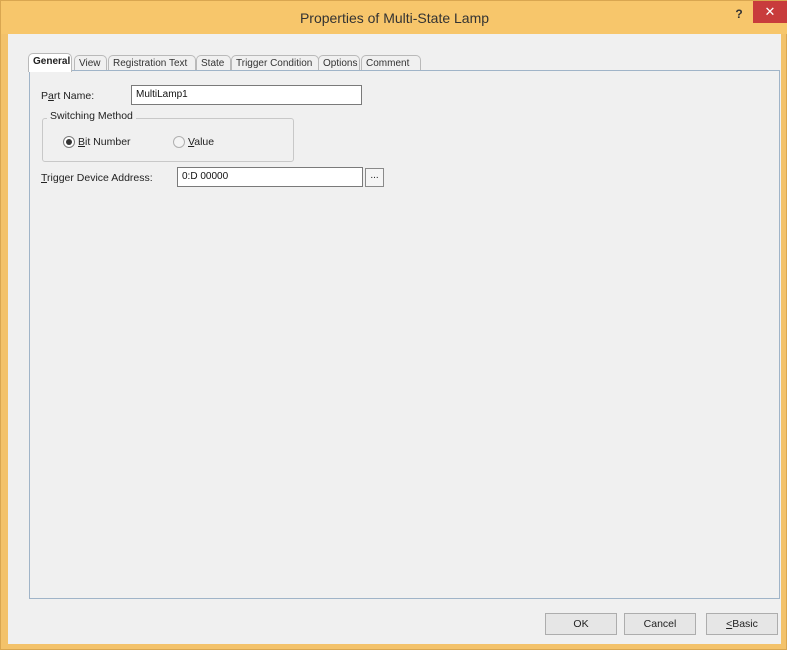 This screenshot has width=787, height=650. I want to click on tab-comment: Comment, so click(391, 63).